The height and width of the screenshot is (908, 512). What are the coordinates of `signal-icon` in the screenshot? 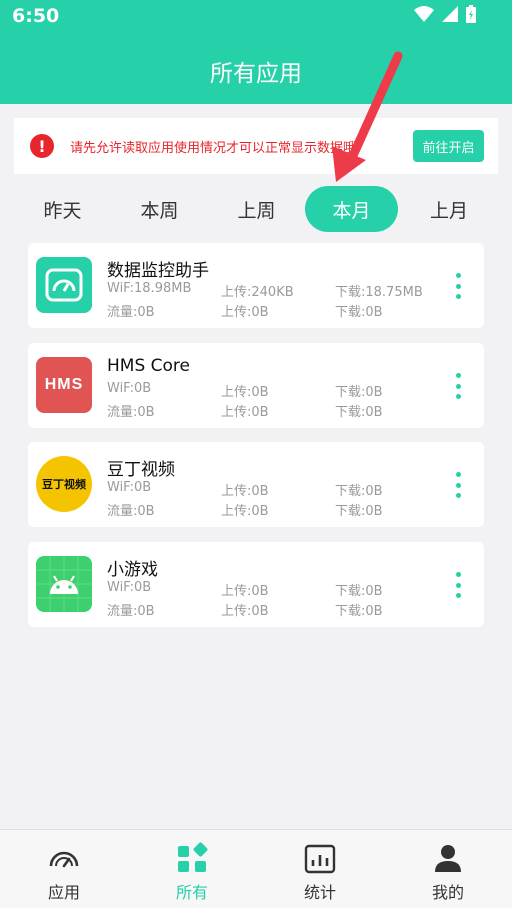 It's located at (450, 14).